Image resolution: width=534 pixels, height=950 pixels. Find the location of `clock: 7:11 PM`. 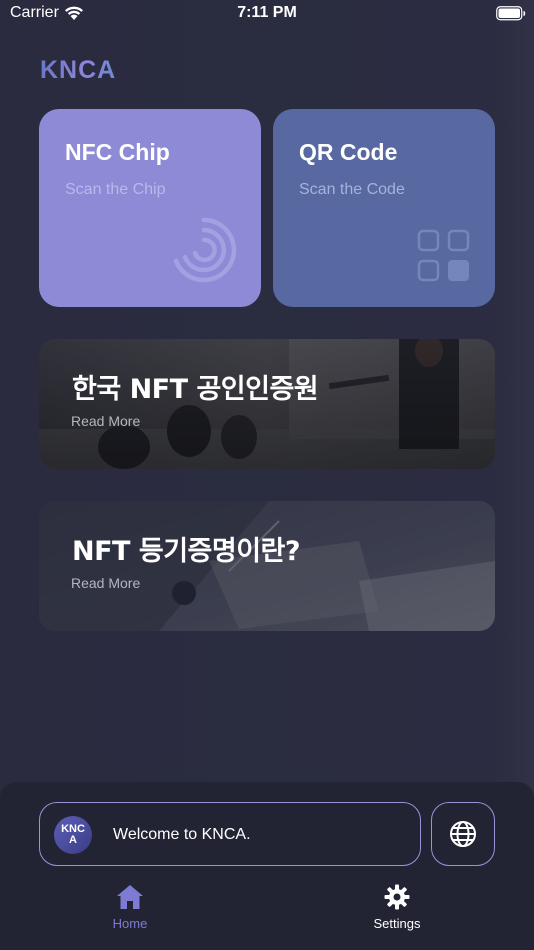

clock: 7:11 PM is located at coordinates (267, 12).